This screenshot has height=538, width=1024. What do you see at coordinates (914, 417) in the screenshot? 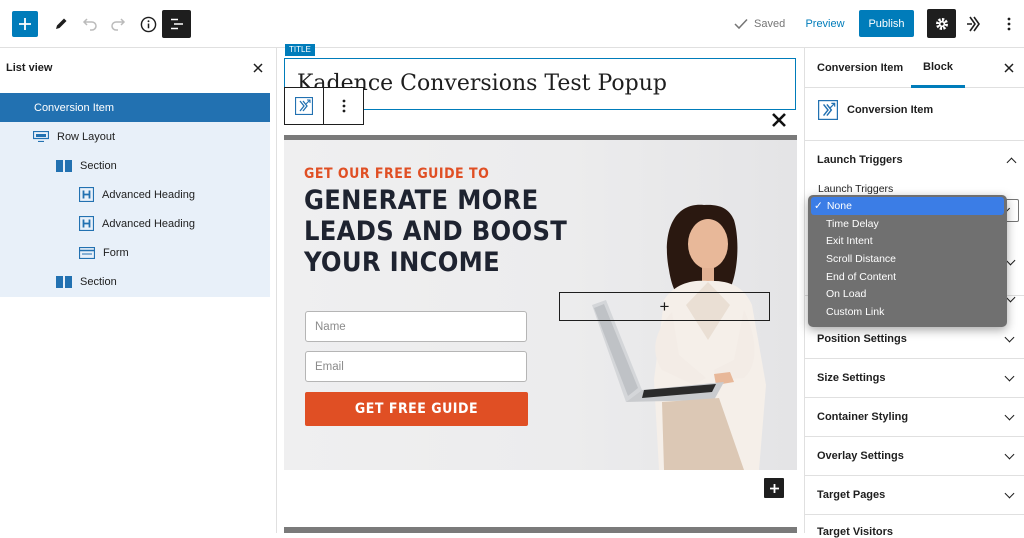
I see `container-styling-toggle: Container Styling` at bounding box center [914, 417].